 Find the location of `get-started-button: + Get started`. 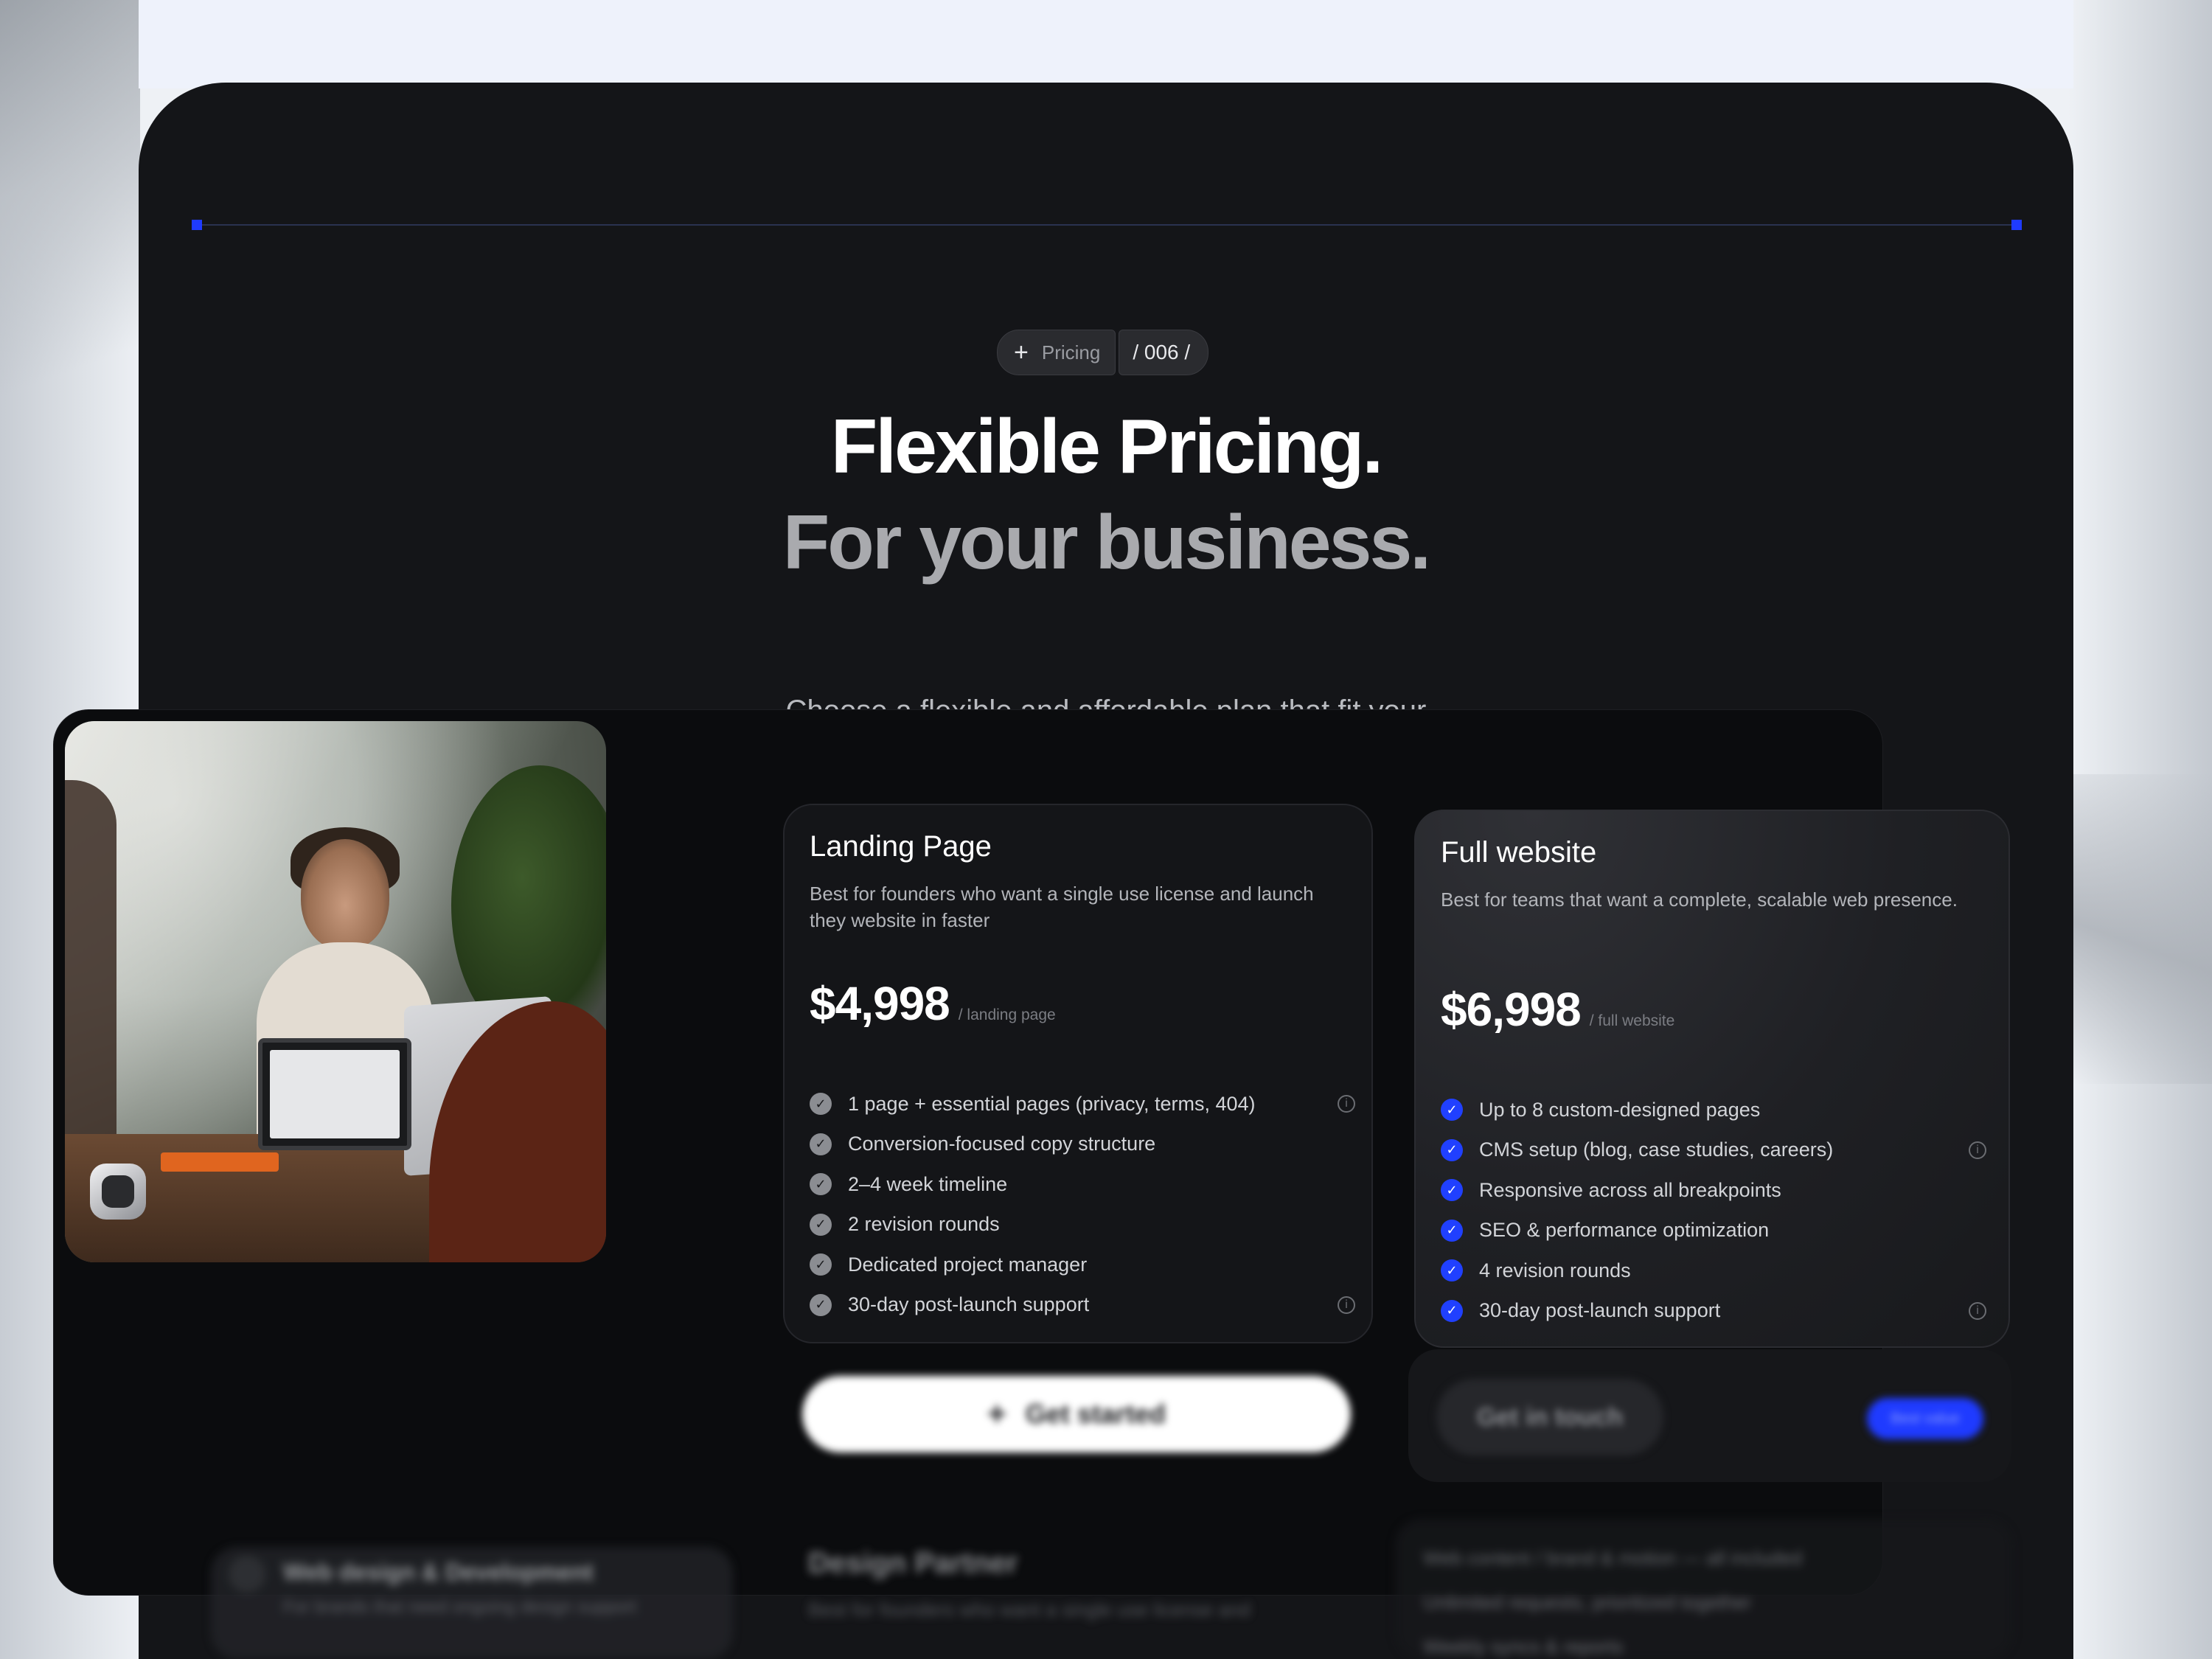

get-started-button: + Get started is located at coordinates (1076, 1414).